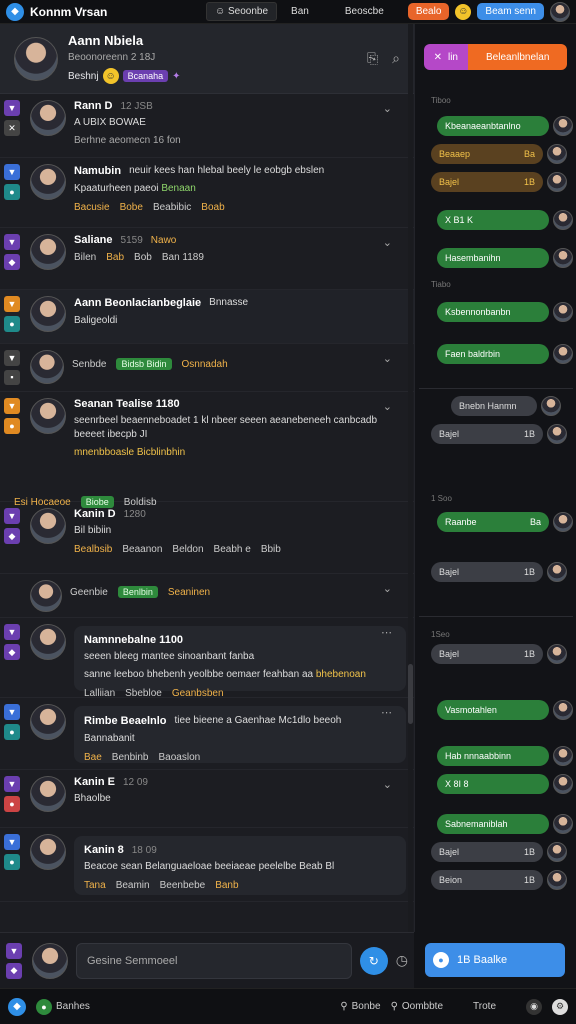 This screenshot has width=576, height=1024. What do you see at coordinates (493, 220) in the screenshot?
I see `right-item-pill: X B1 K` at bounding box center [493, 220].